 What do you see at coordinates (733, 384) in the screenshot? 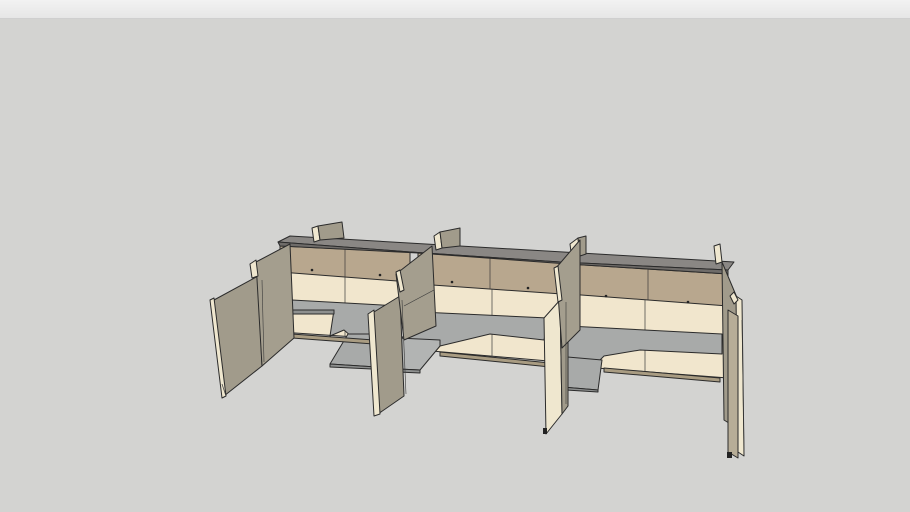
I see `end-panel-right-front` at bounding box center [733, 384].